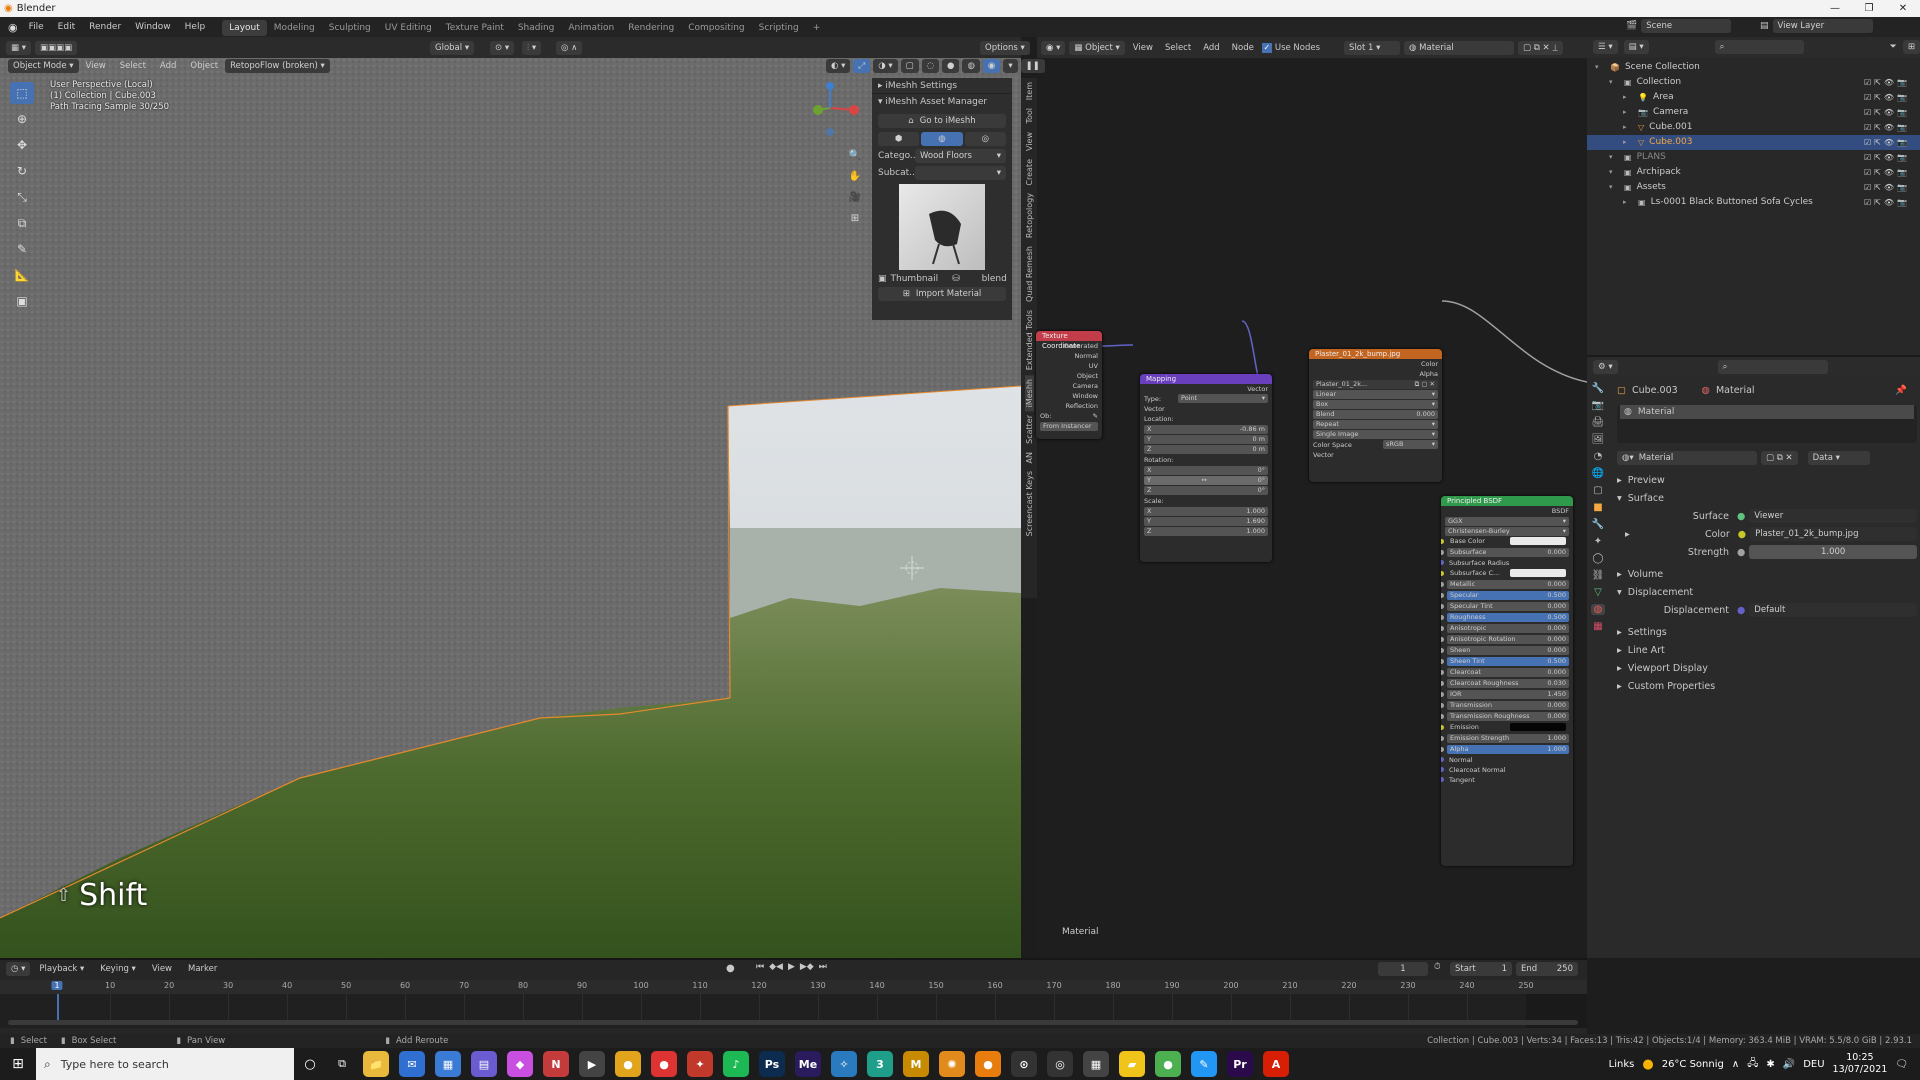 The image size is (1920, 1080). Describe the element at coordinates (1779, 458) in the screenshot. I see `material-datablock-icons: ▢ ⧉ ✕` at that location.